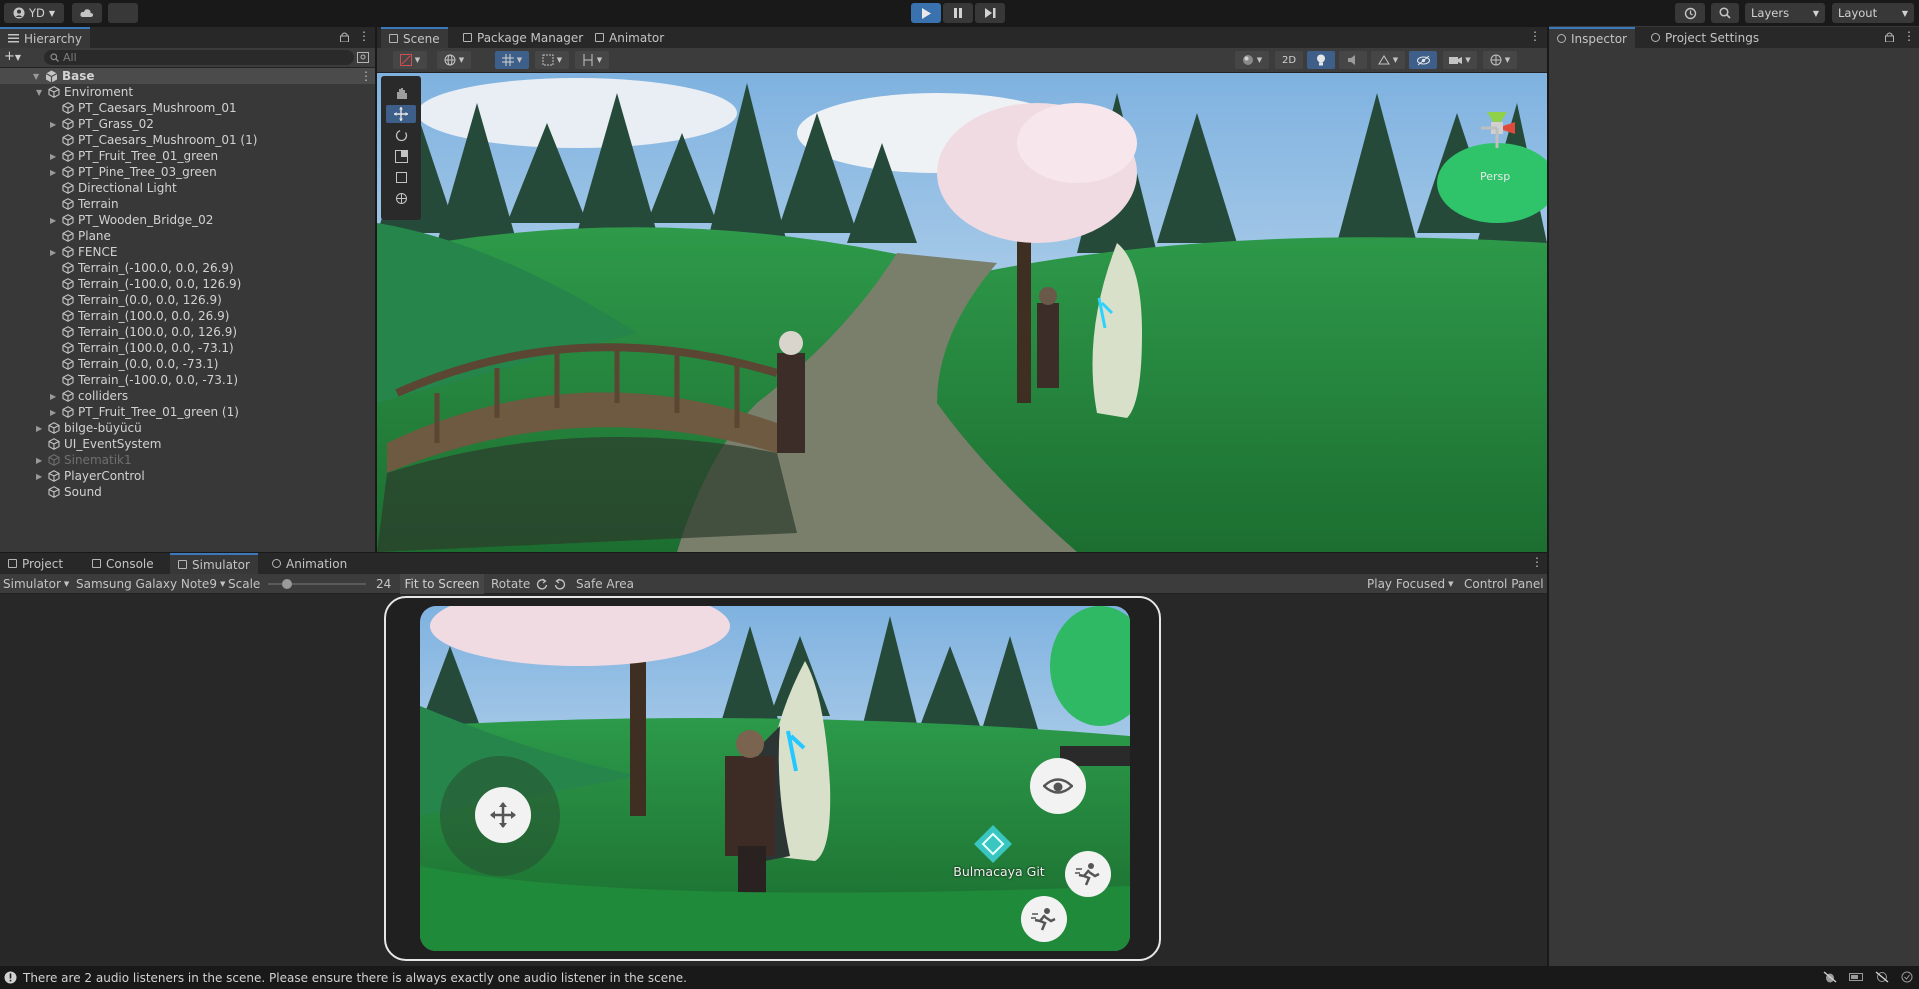 The width and height of the screenshot is (1919, 989). Describe the element at coordinates (1252, 60) in the screenshot. I see `shading-mode-dropdown: ▼` at that location.